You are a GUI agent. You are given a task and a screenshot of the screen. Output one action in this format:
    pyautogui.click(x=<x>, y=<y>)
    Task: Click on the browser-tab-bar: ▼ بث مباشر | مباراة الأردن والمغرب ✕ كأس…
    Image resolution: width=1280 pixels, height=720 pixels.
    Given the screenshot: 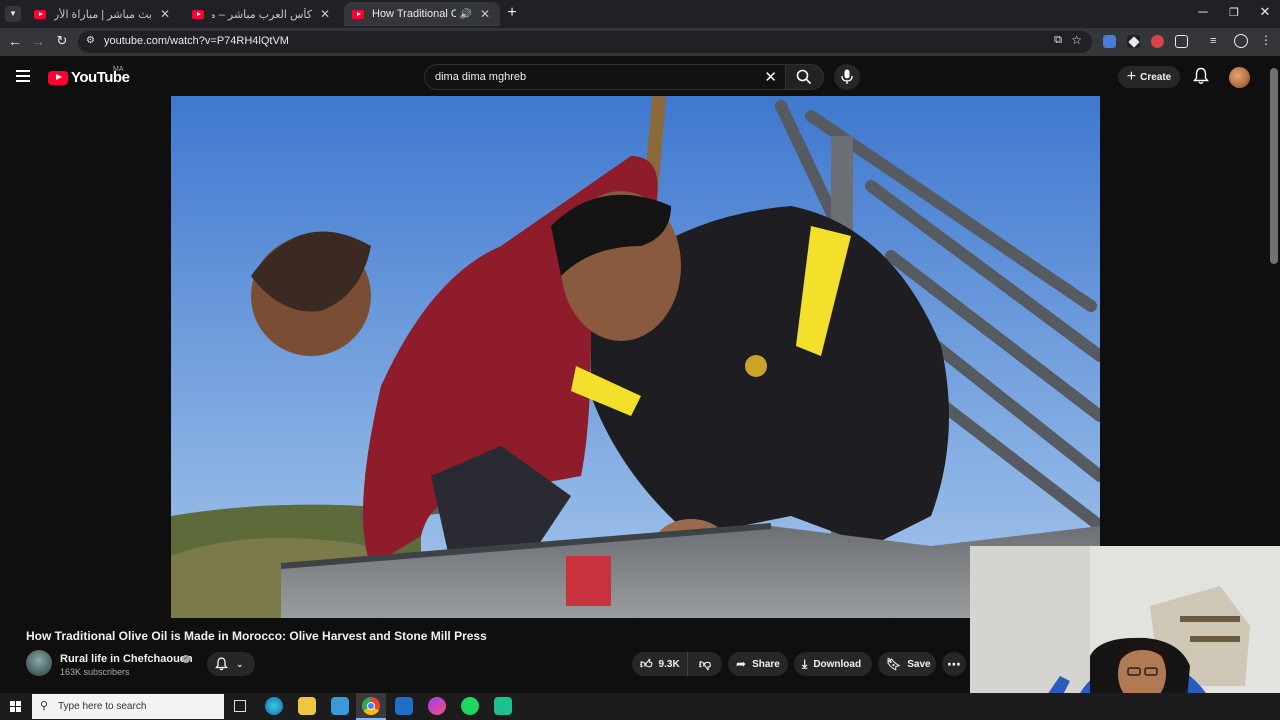 What is the action you would take?
    pyautogui.click(x=640, y=14)
    